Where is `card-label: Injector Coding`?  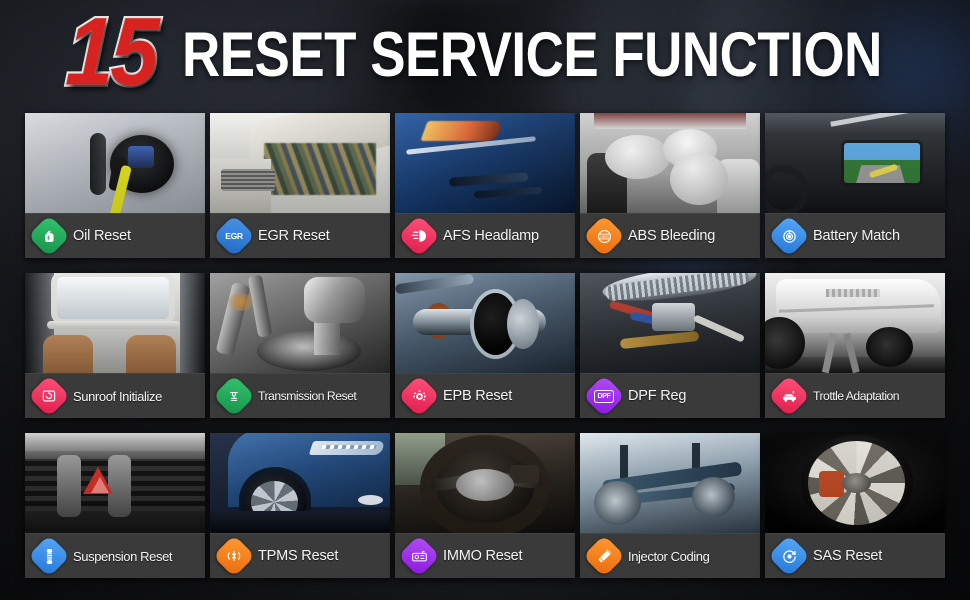
card-label: Injector Coding is located at coordinates (669, 556).